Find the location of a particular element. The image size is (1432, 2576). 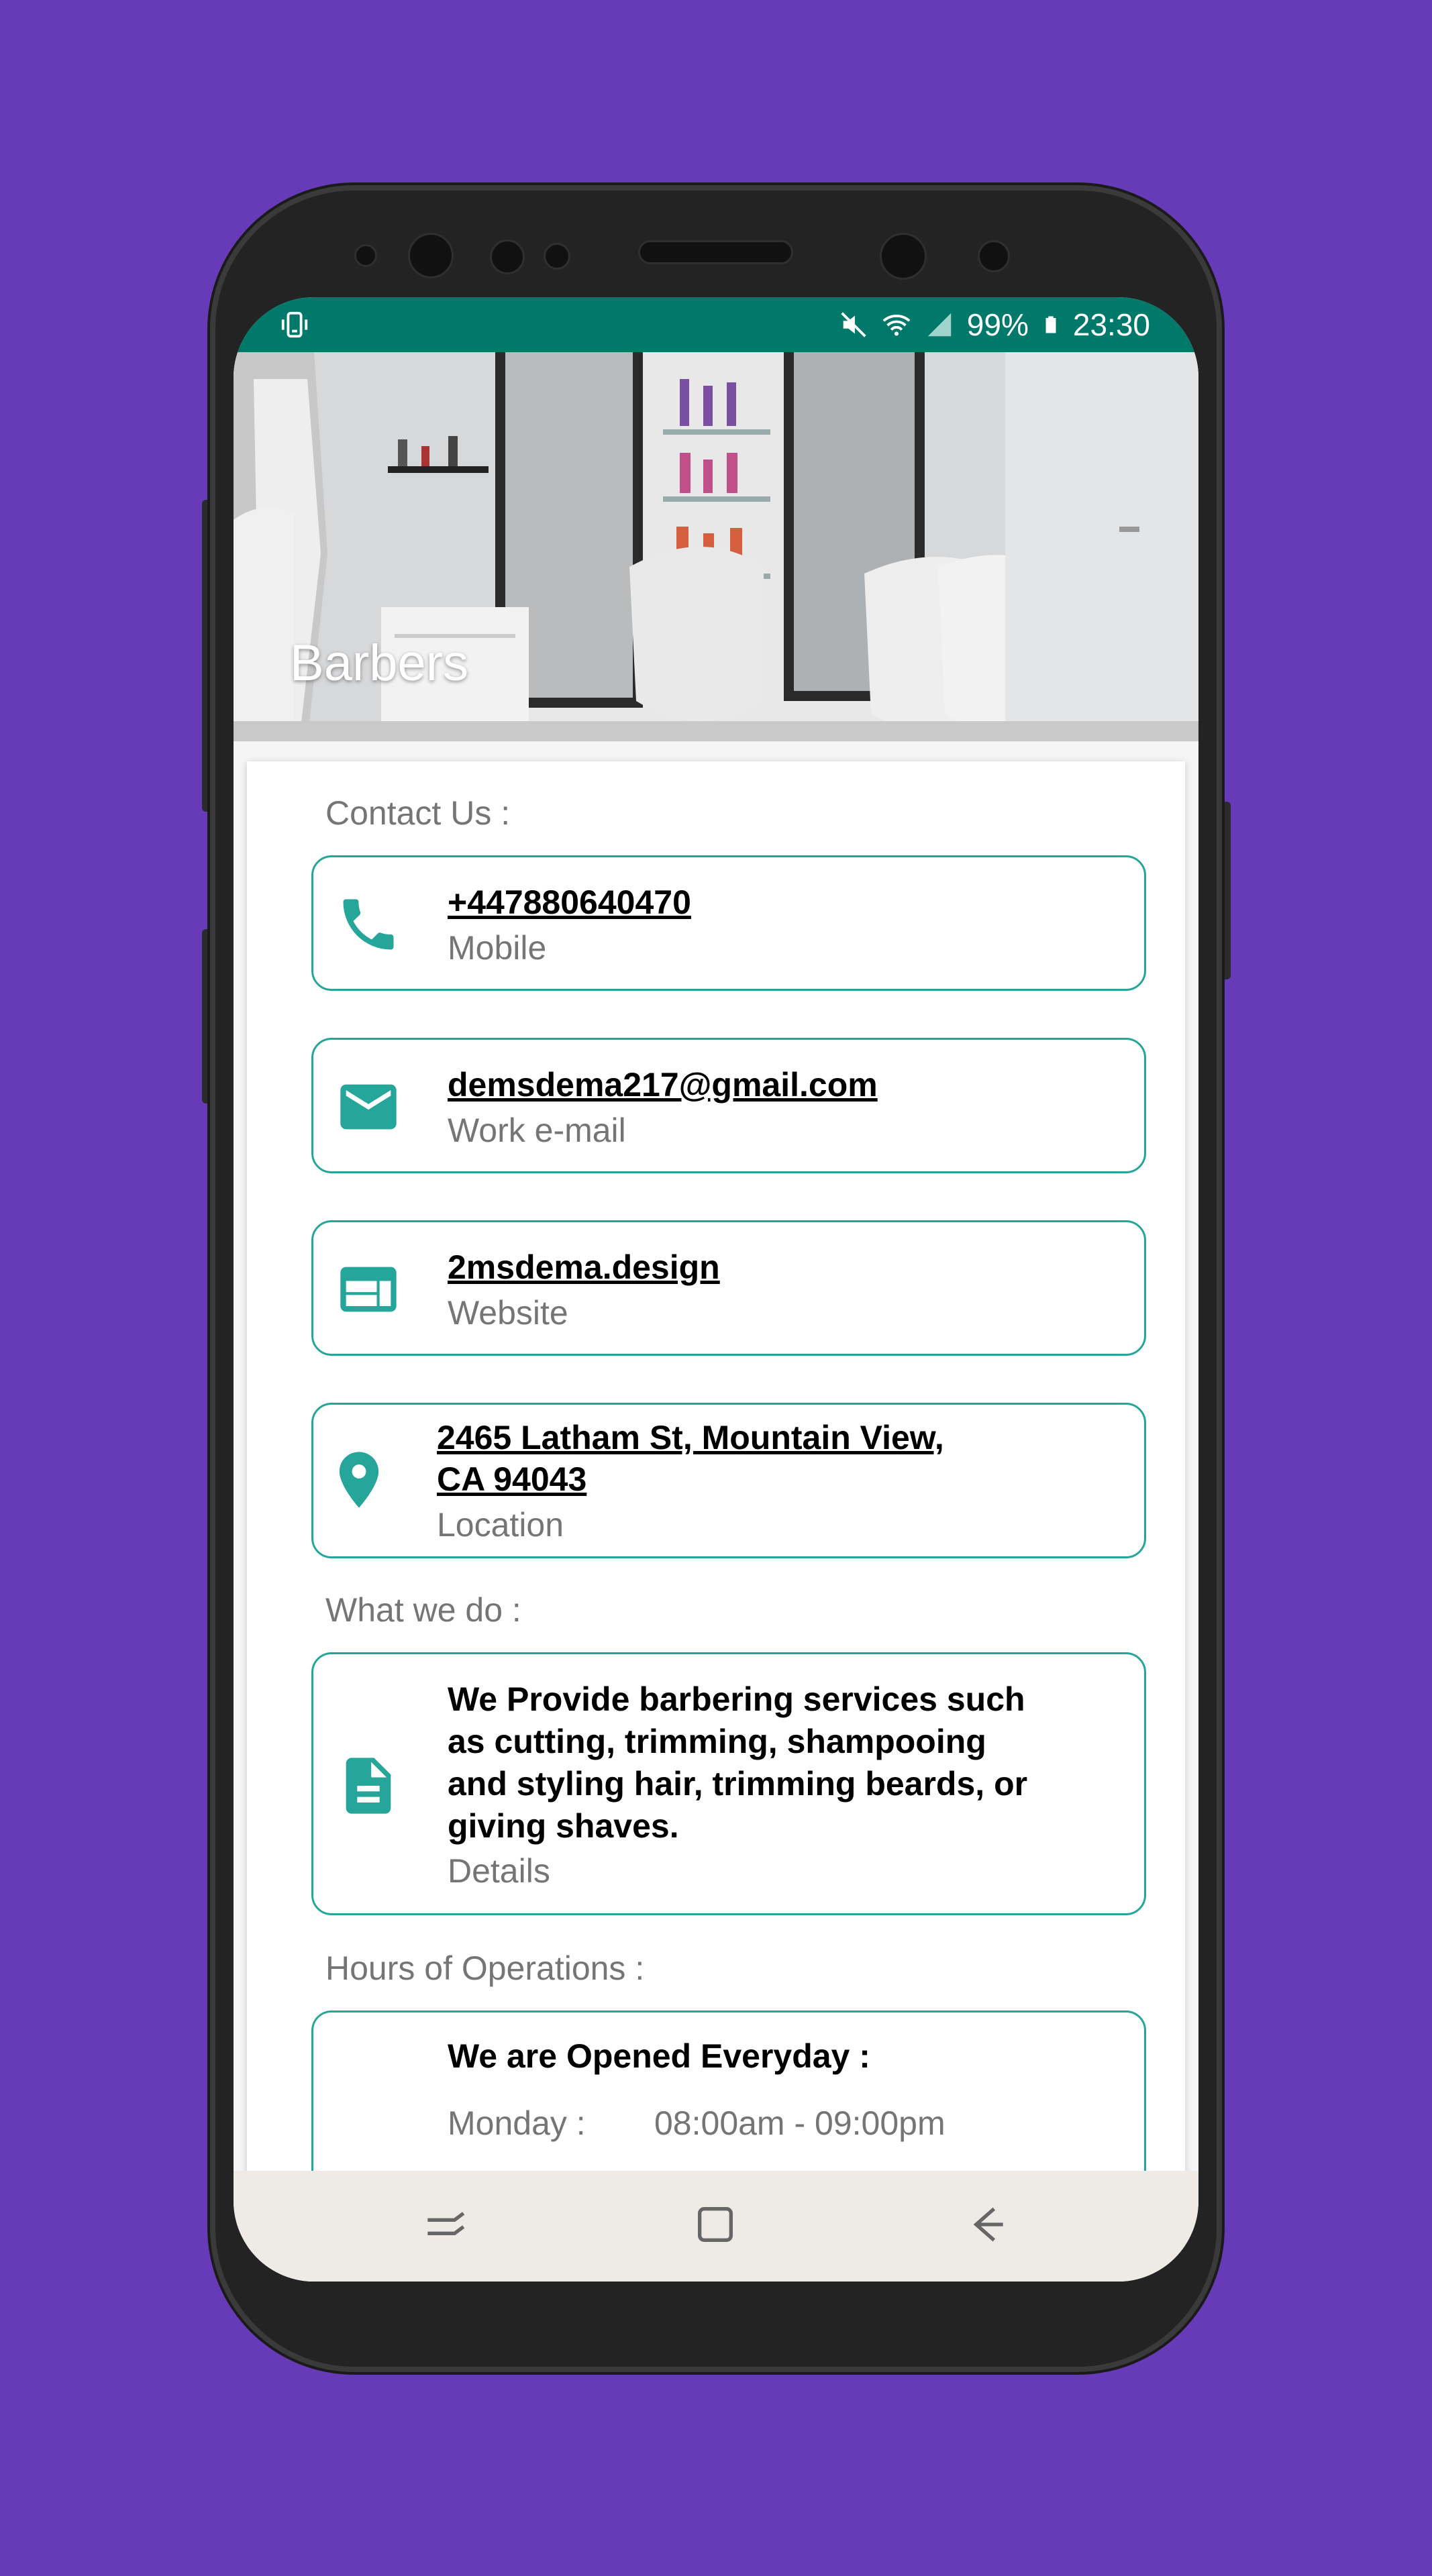

hours-time: 08:00am - 09:00pm is located at coordinates (799, 2123).